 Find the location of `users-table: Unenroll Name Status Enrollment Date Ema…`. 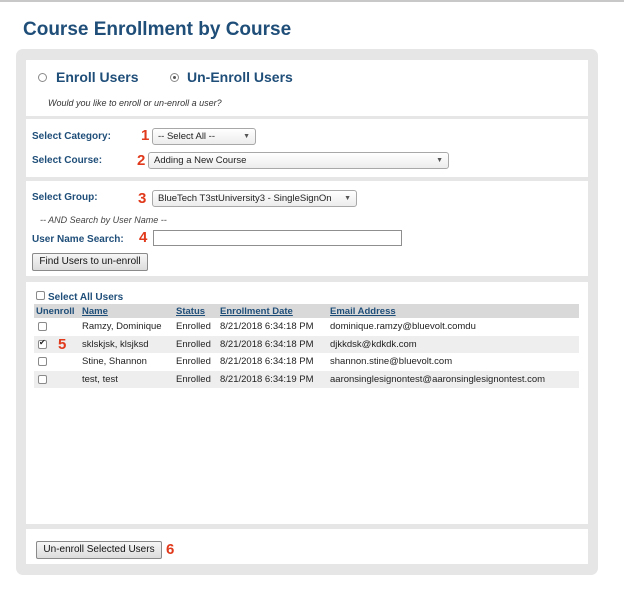

users-table: Unenroll Name Status Enrollment Date Ema… is located at coordinates (306, 346).